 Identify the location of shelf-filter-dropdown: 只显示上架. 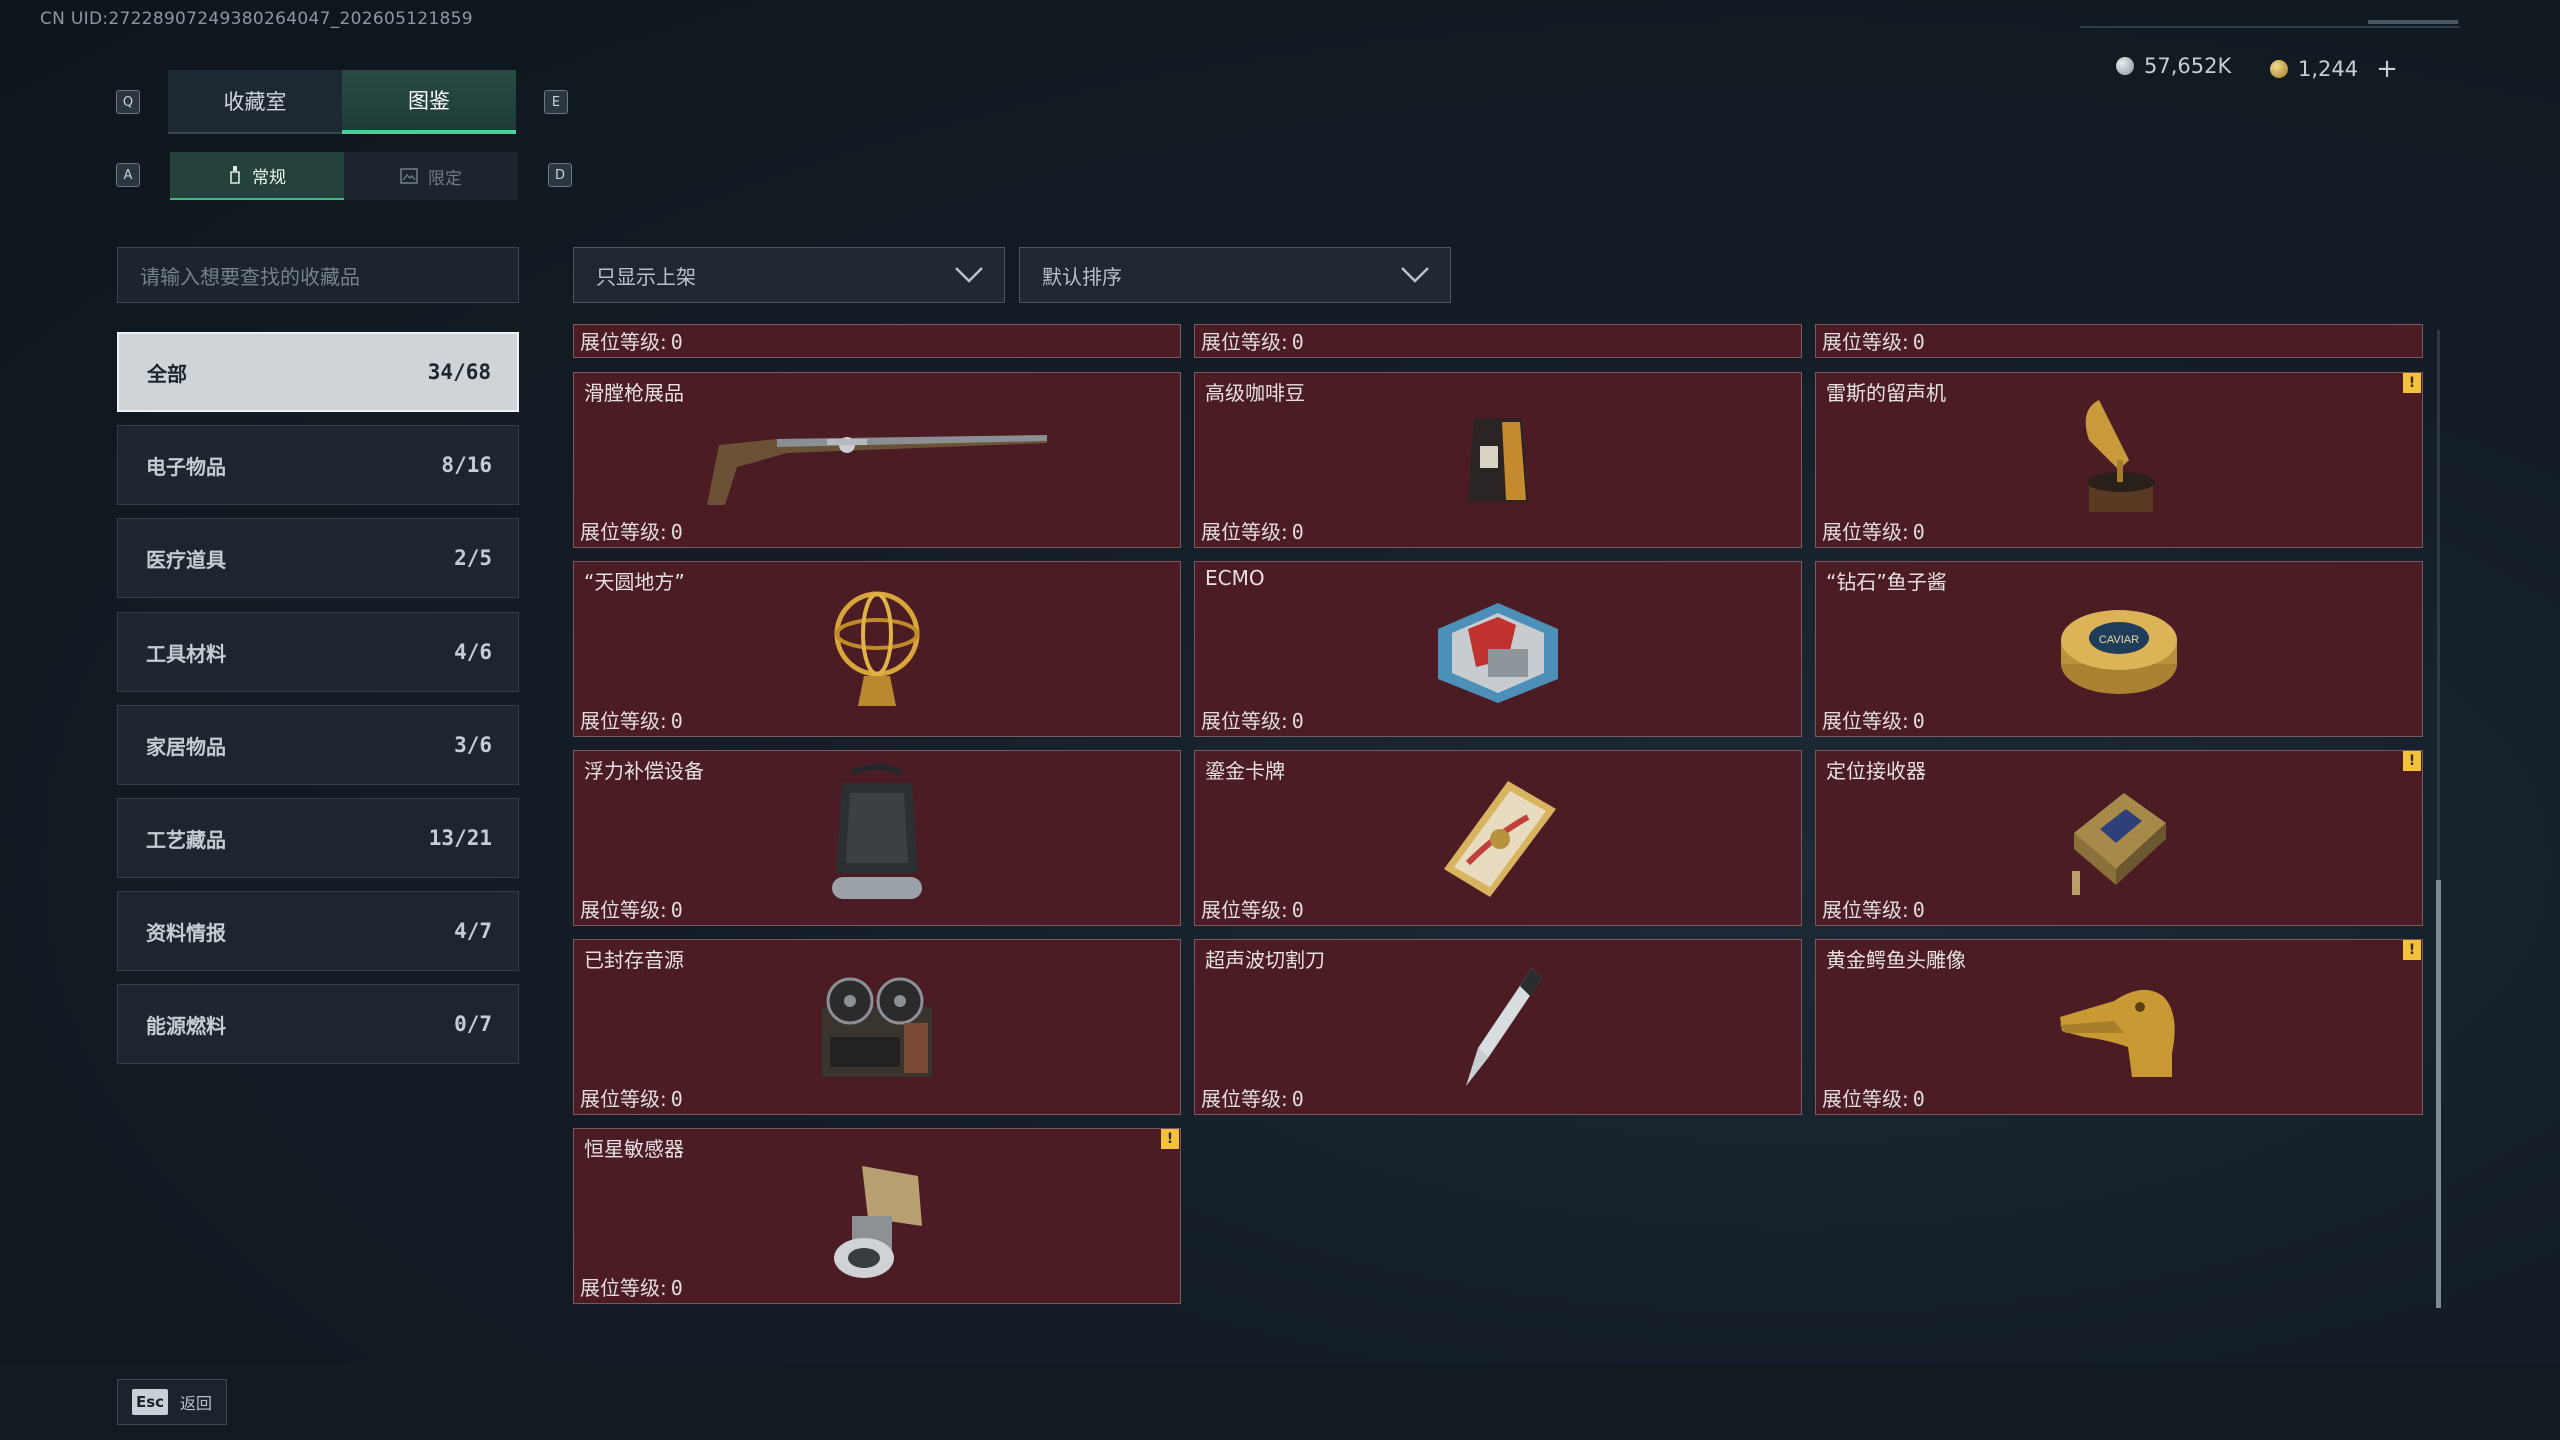
(789, 275).